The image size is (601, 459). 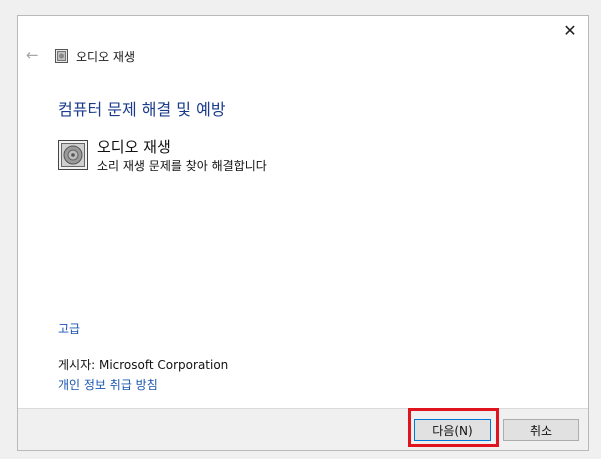 What do you see at coordinates (73, 155) in the screenshot?
I see `speaker-icon` at bounding box center [73, 155].